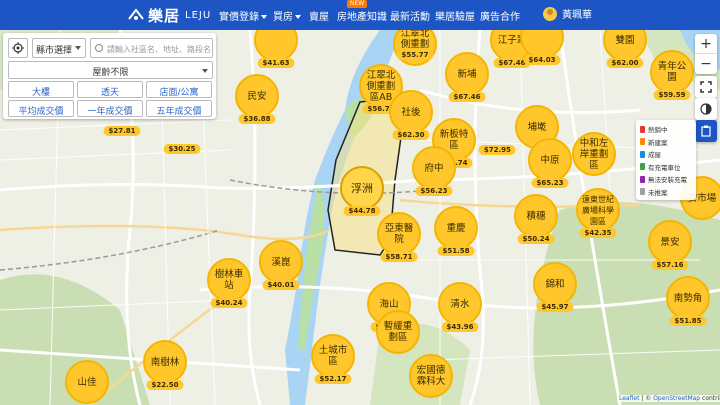 The width and height of the screenshot is (720, 405). I want to click on avatar, so click(550, 13).